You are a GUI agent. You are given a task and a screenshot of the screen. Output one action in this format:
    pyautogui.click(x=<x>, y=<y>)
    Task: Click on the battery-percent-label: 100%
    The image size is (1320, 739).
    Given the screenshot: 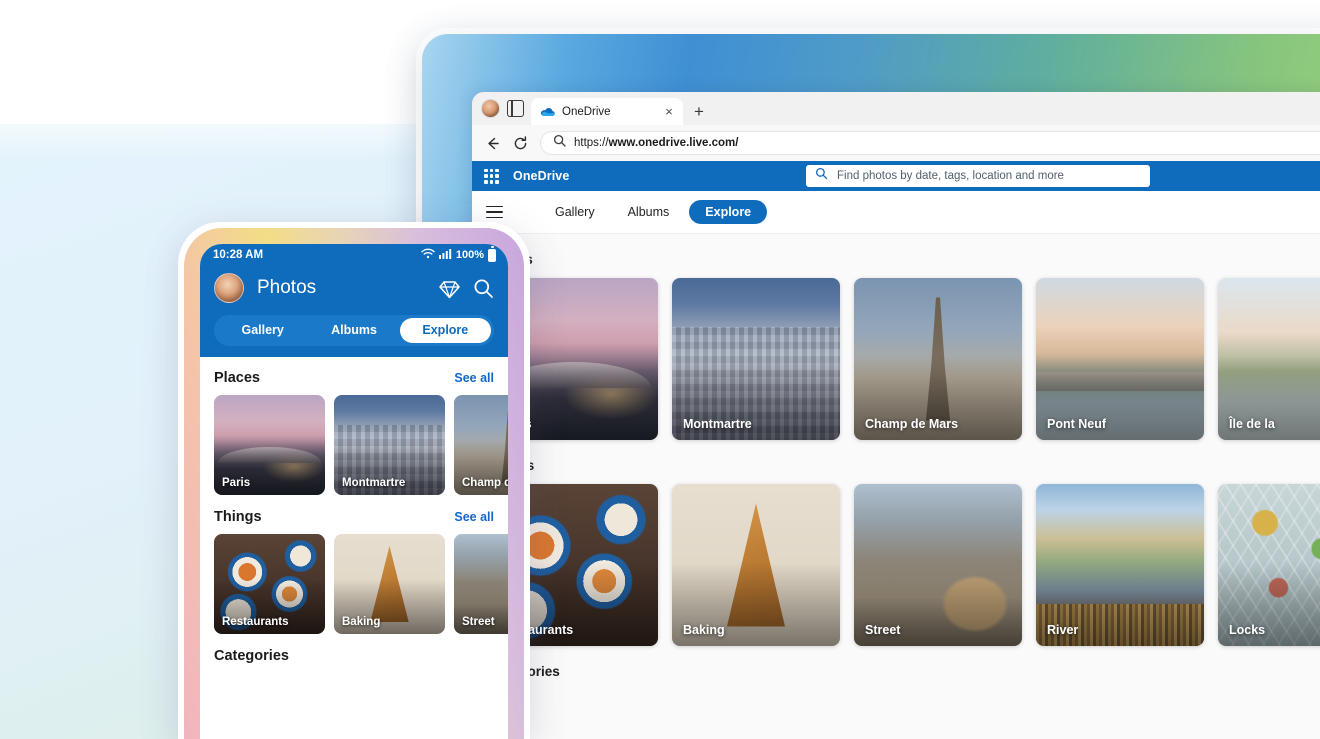 What is the action you would take?
    pyautogui.click(x=469, y=255)
    